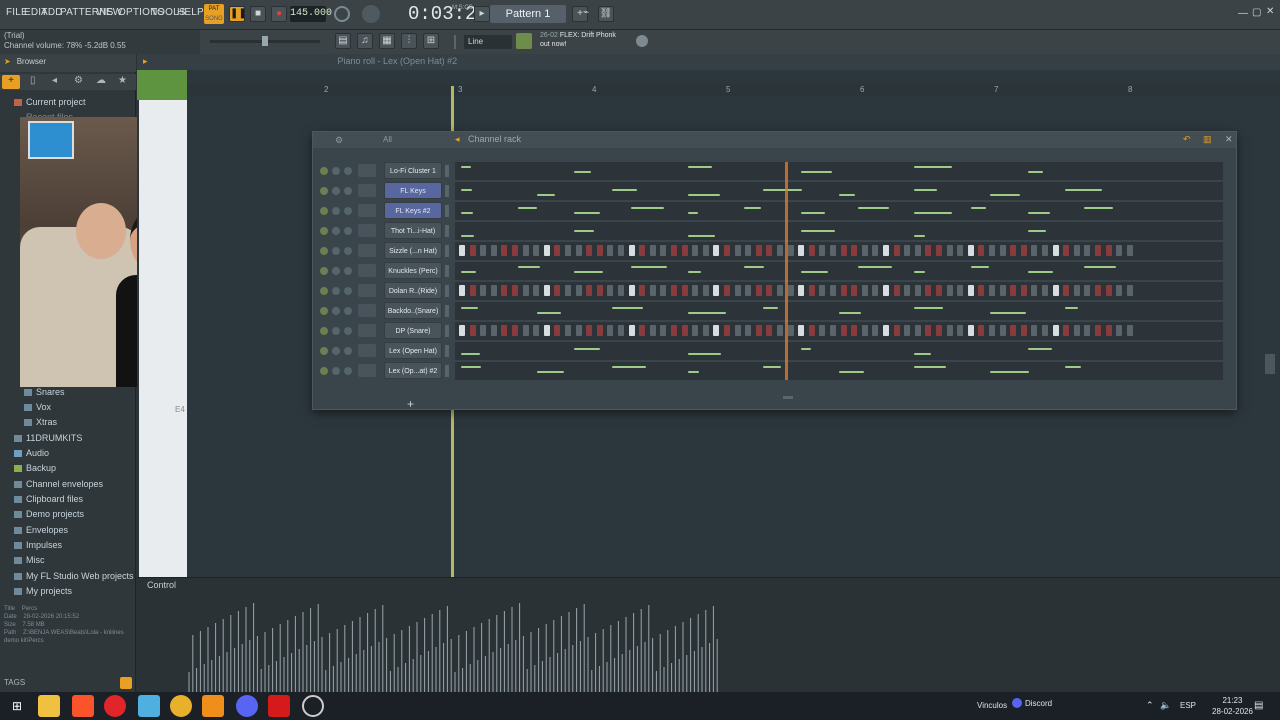  I want to click on brave-icon, so click(83, 706).